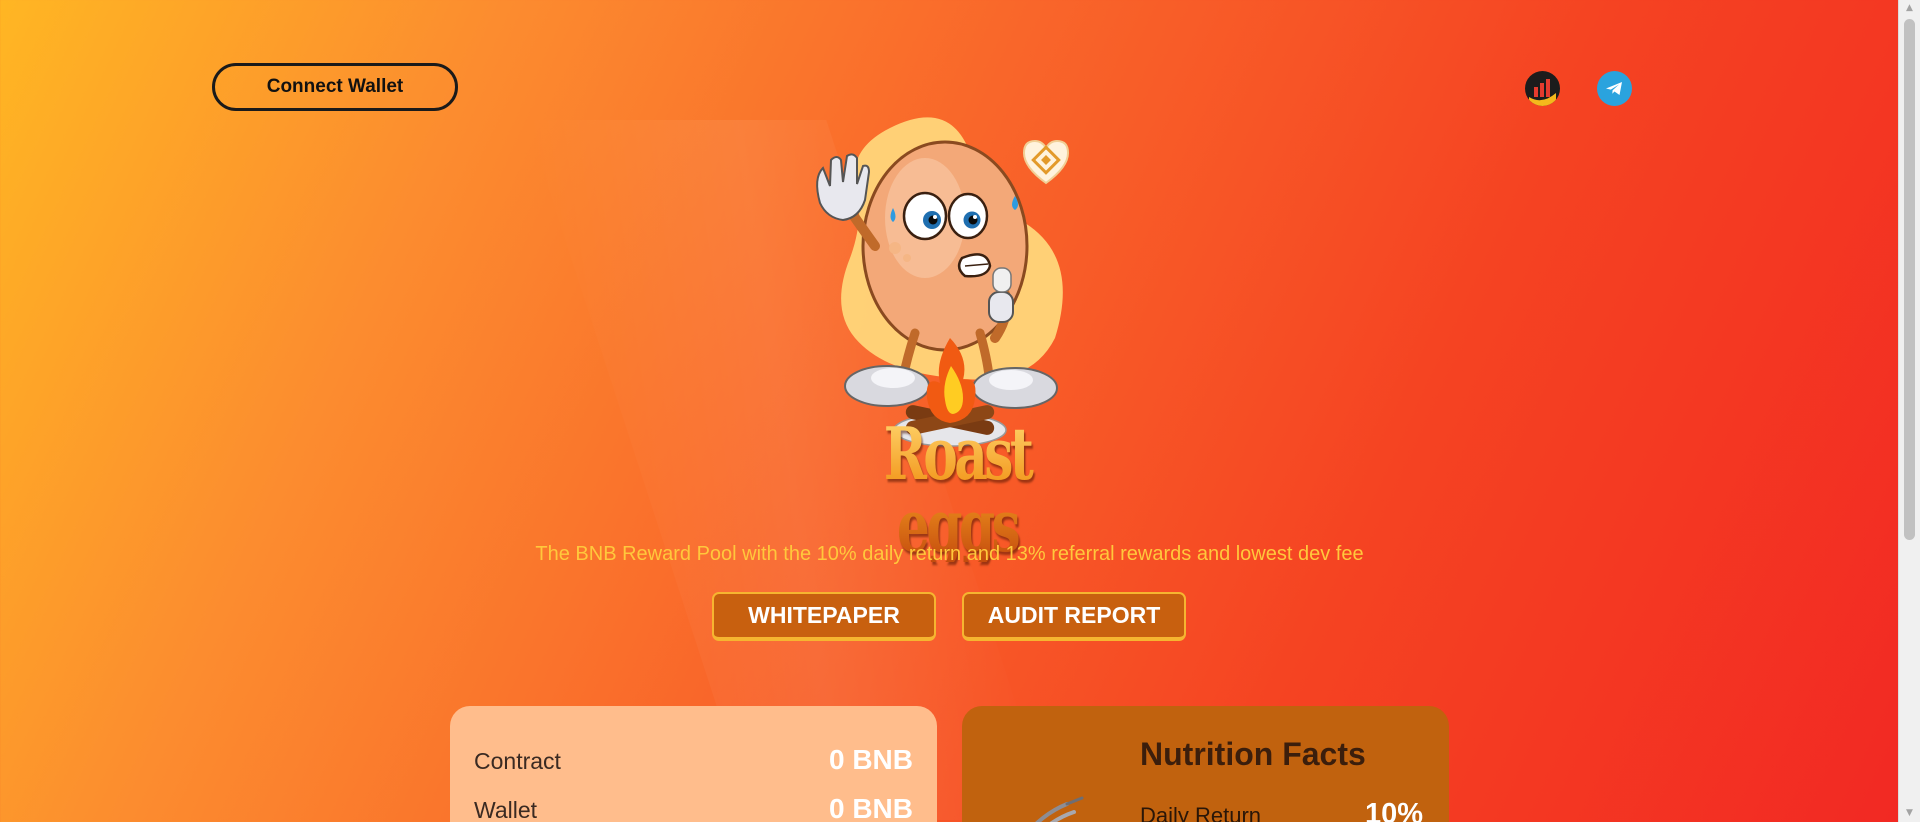 This screenshot has width=1920, height=822. What do you see at coordinates (1059, 809) in the screenshot?
I see `grill-icon` at bounding box center [1059, 809].